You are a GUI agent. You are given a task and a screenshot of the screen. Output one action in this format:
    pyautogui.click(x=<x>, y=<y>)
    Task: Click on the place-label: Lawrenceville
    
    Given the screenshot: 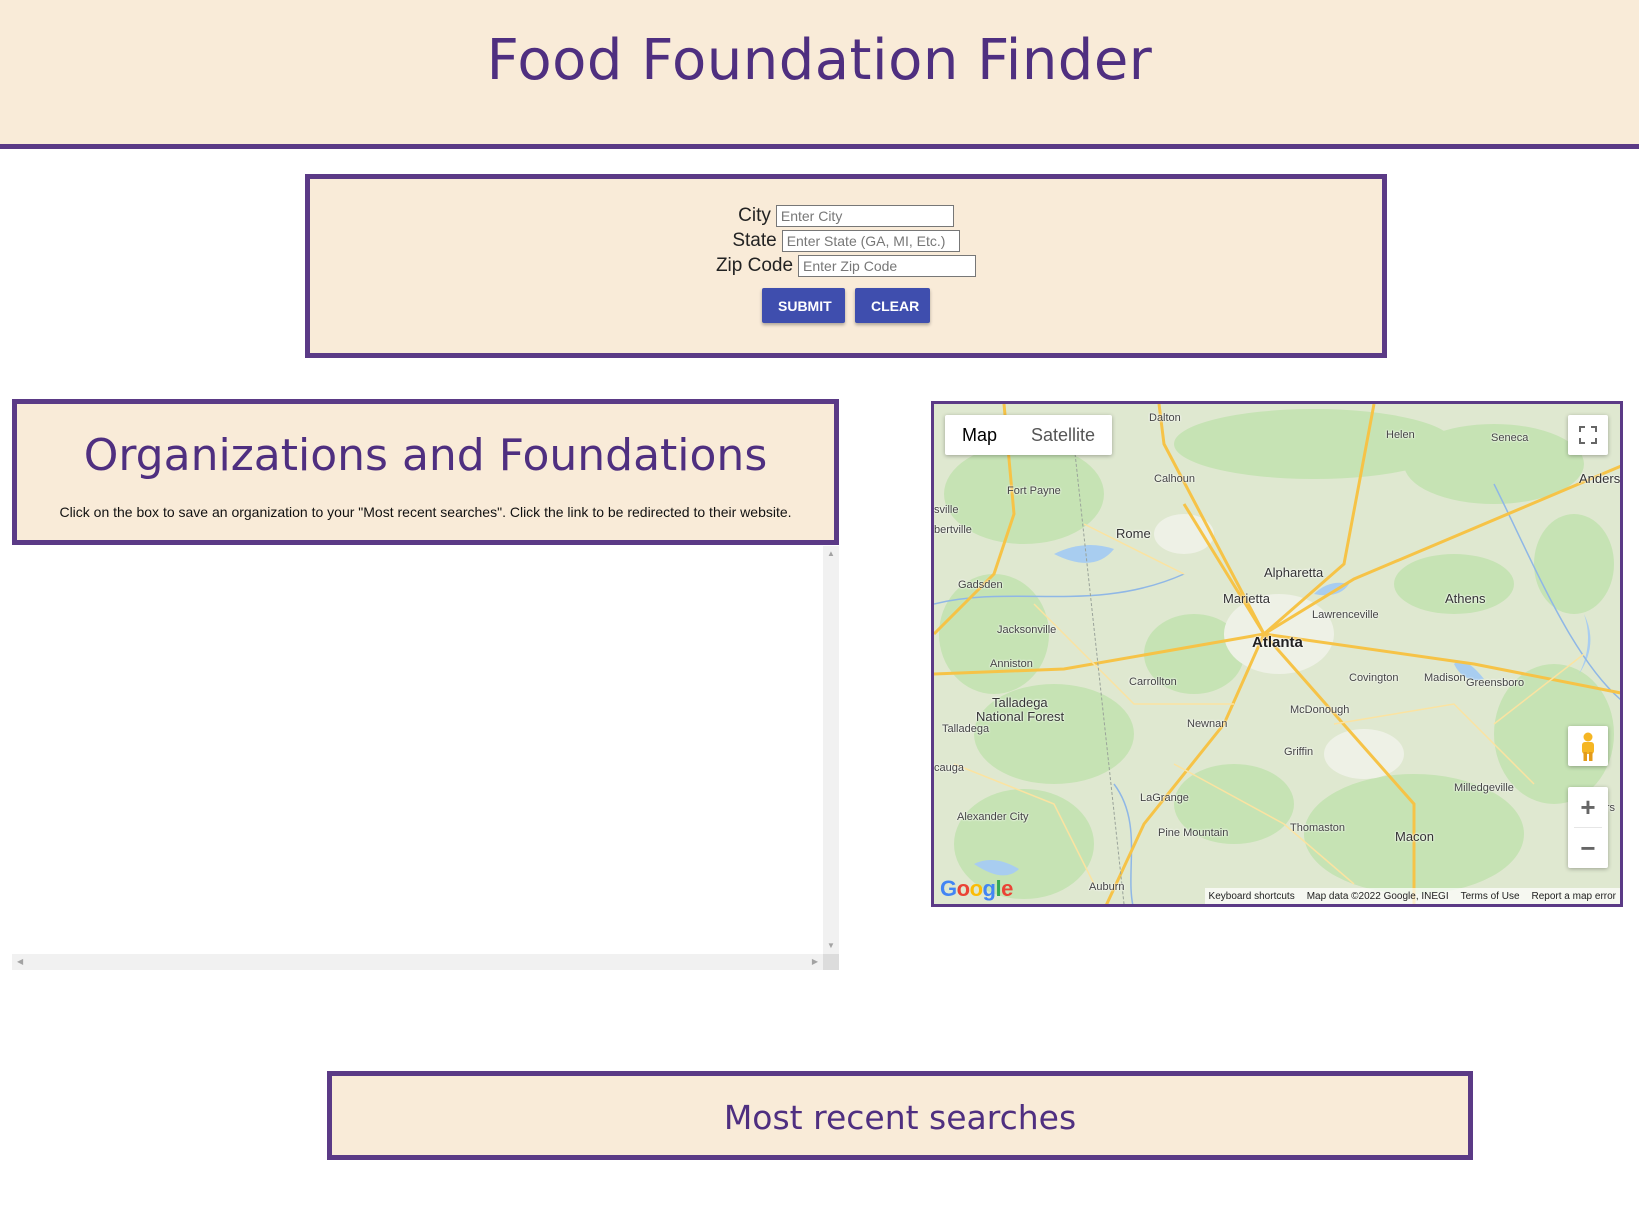 What is the action you would take?
    pyautogui.click(x=1345, y=615)
    